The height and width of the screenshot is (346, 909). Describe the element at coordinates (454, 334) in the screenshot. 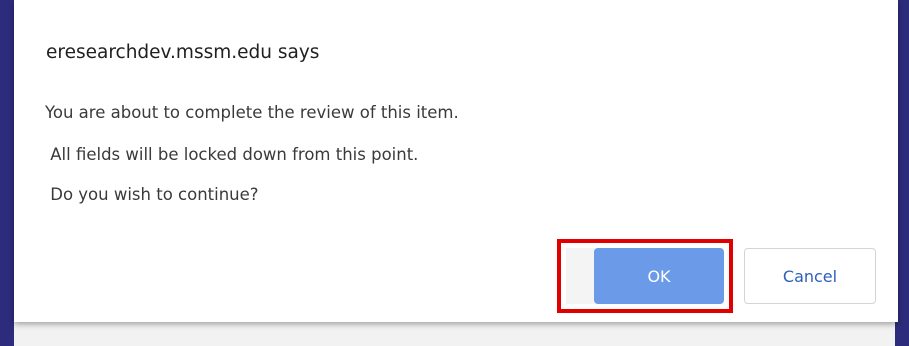

I see `underlying-page` at that location.